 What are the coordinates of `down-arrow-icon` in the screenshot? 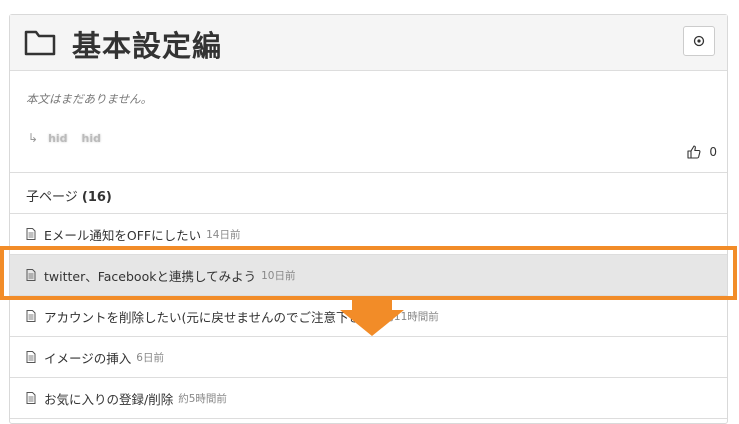 It's located at (372, 318).